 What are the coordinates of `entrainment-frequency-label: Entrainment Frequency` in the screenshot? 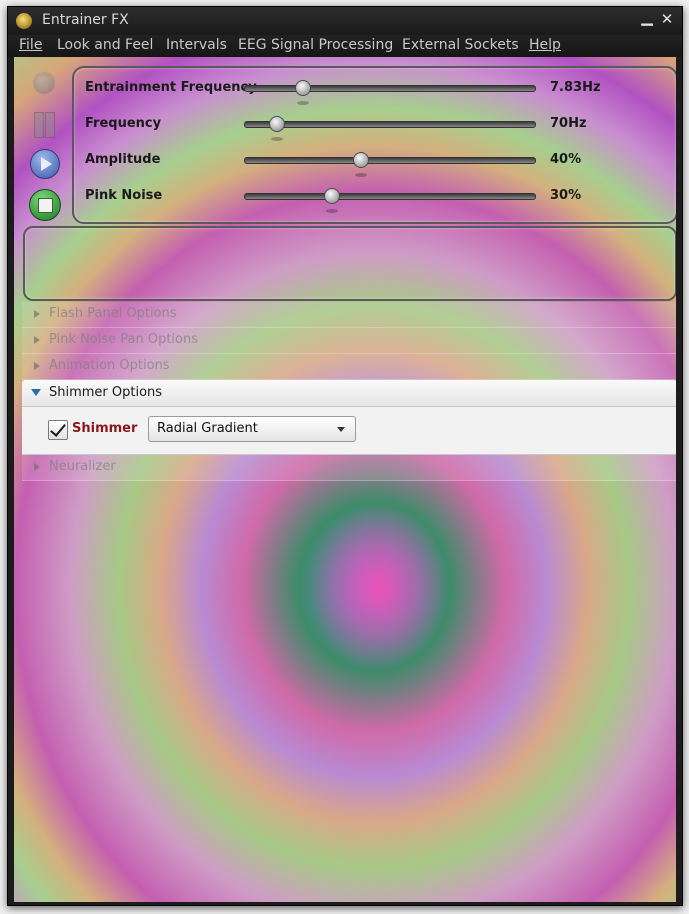 It's located at (171, 87).